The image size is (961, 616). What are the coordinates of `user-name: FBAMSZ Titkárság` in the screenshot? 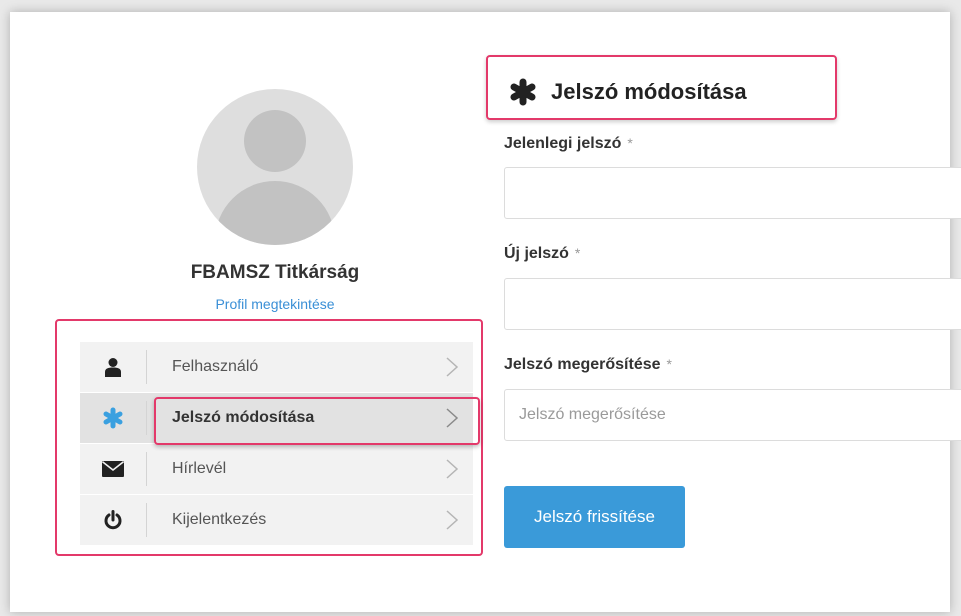 It's located at (275, 272).